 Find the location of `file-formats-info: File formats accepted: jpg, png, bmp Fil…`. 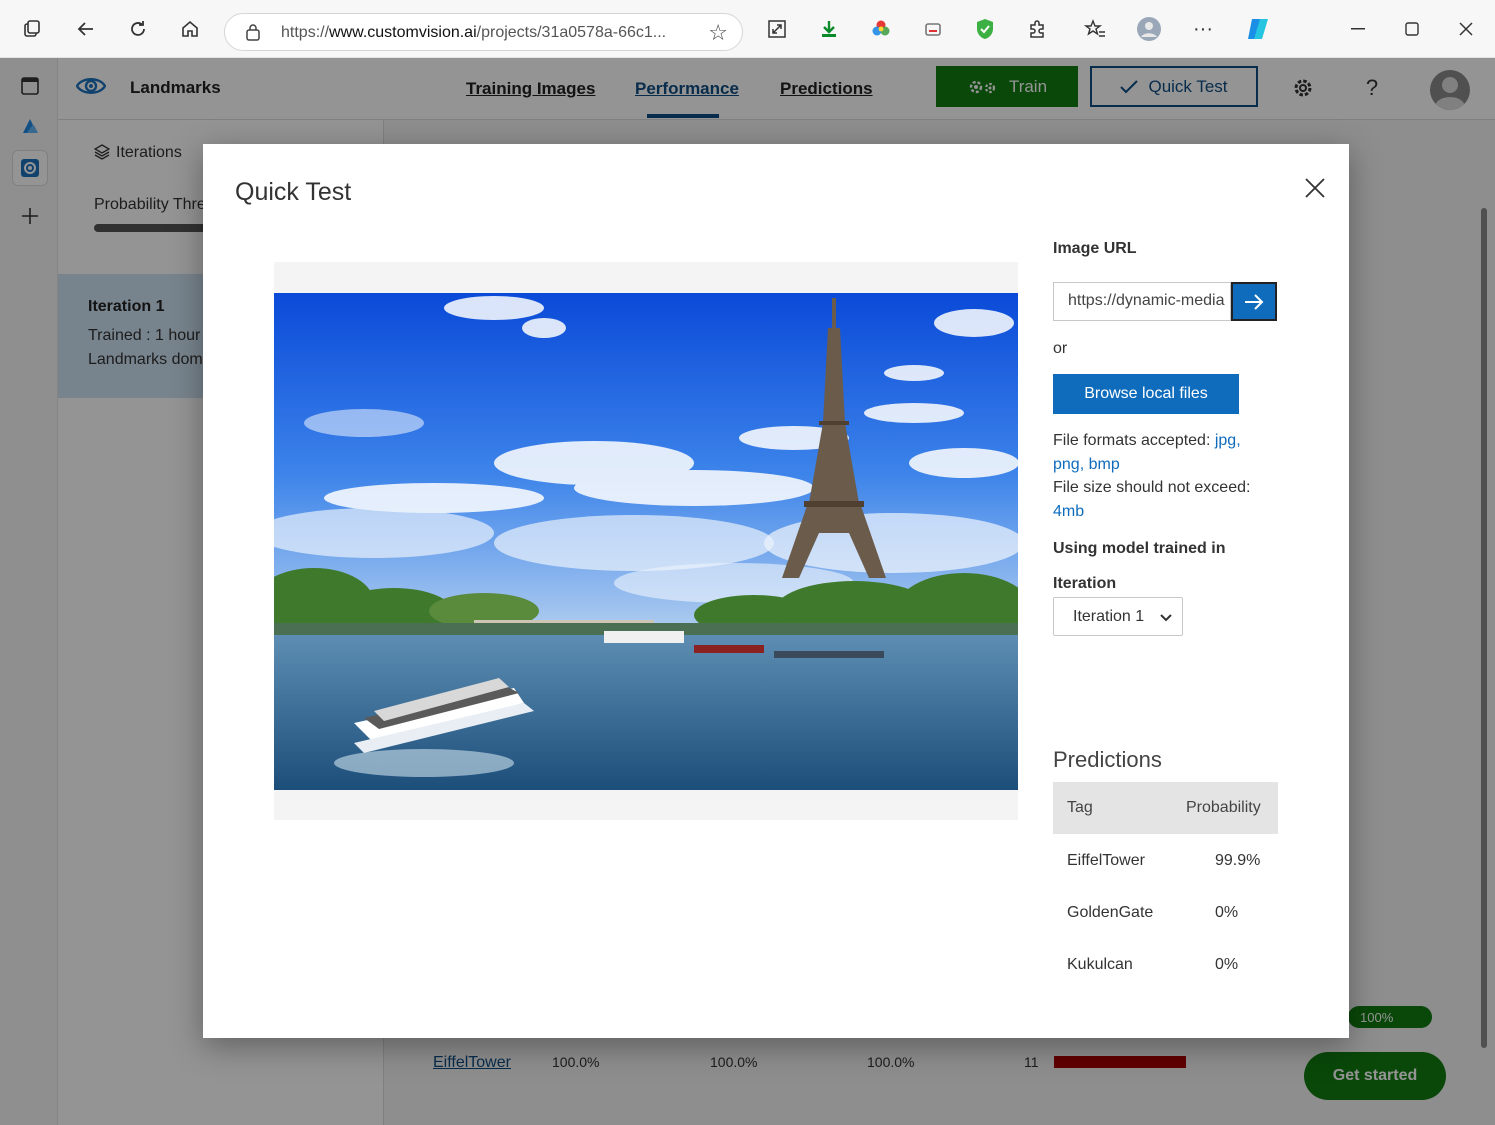

file-formats-info: File formats accepted: jpg, png, bmp Fil… is located at coordinates (1178, 476).